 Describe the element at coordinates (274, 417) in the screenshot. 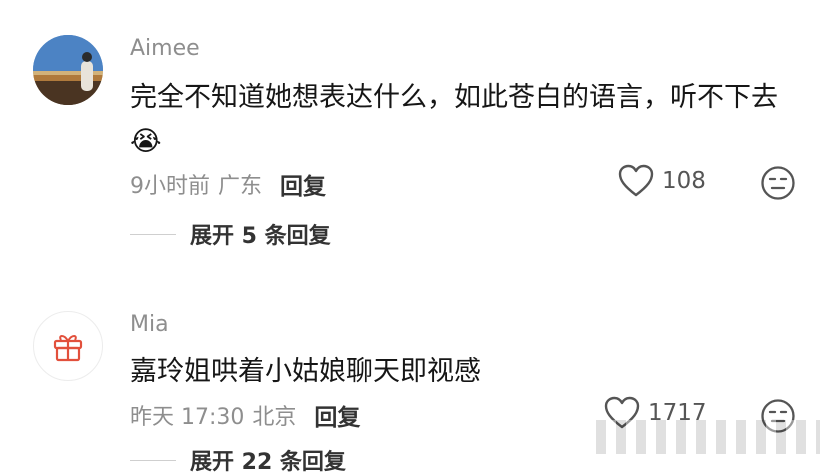

I see `comment-location: 北京` at that location.